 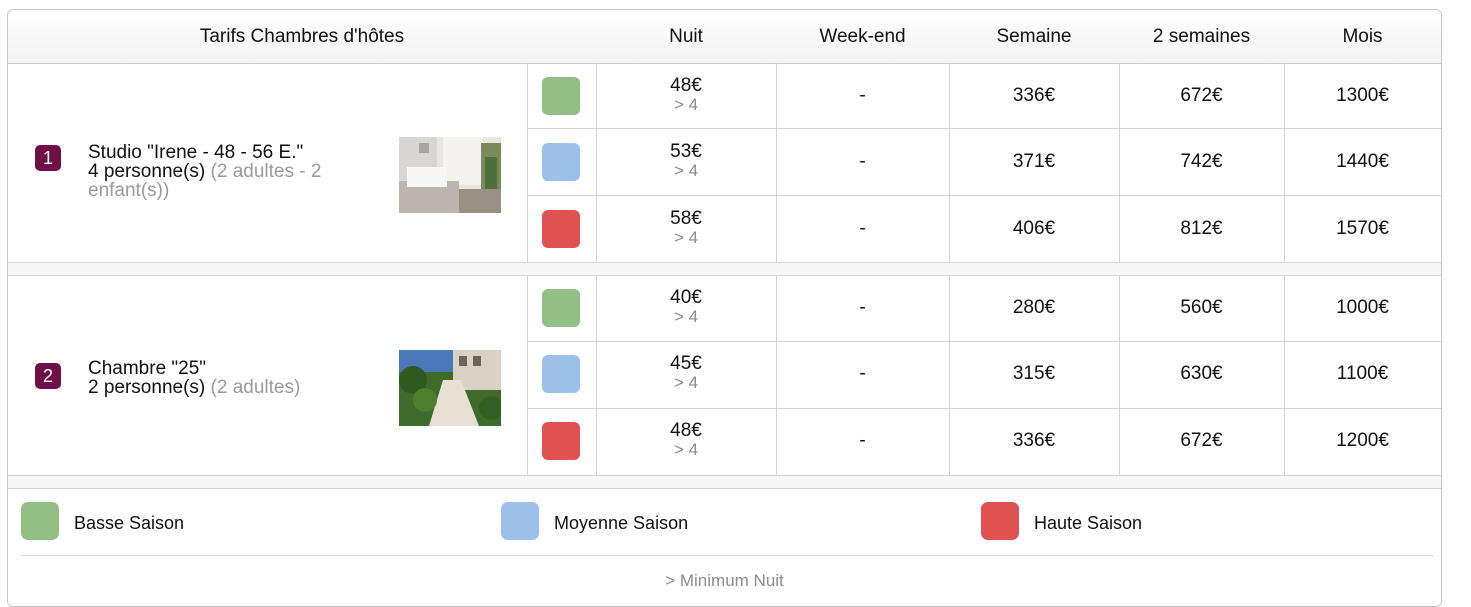 I want to click on rate-semaine: 406€, so click(x=1034, y=228).